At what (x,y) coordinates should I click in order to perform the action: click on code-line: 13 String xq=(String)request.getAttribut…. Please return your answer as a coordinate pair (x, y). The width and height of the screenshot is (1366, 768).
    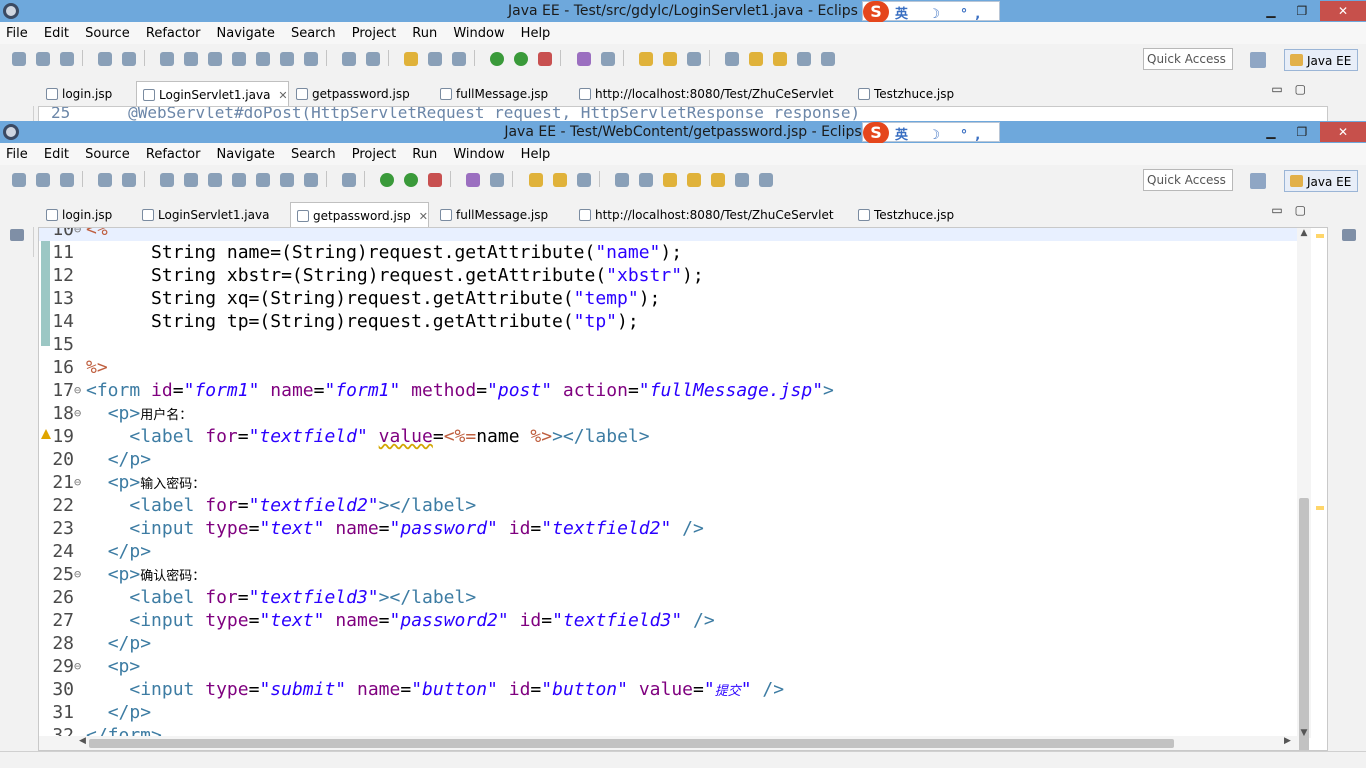
    Looking at the image, I should click on (669, 298).